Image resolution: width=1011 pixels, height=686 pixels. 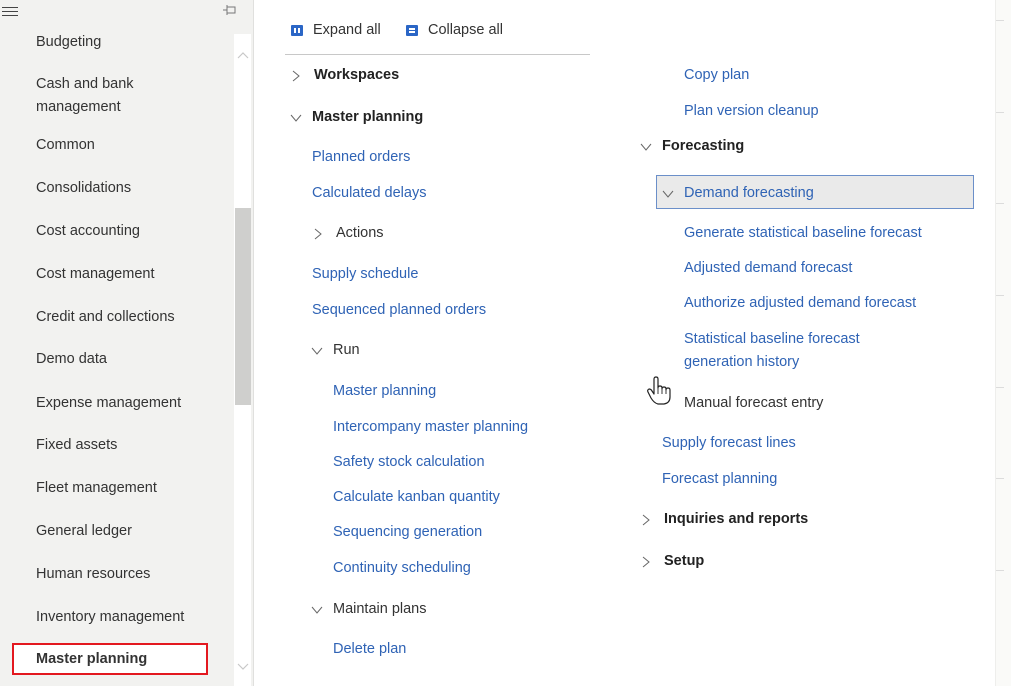 I want to click on link-calculate-kanban-quantity: Calculate kanban quantity, so click(x=416, y=497).